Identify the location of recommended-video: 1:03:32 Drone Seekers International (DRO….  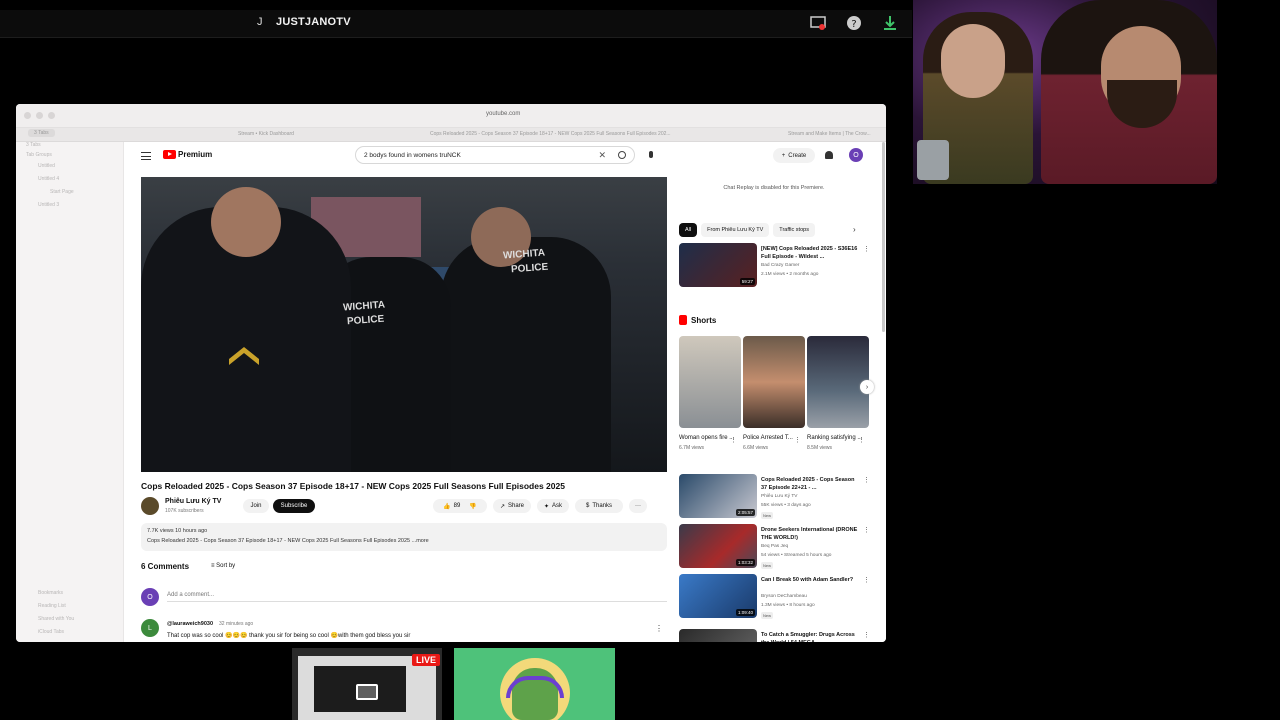
(779, 547).